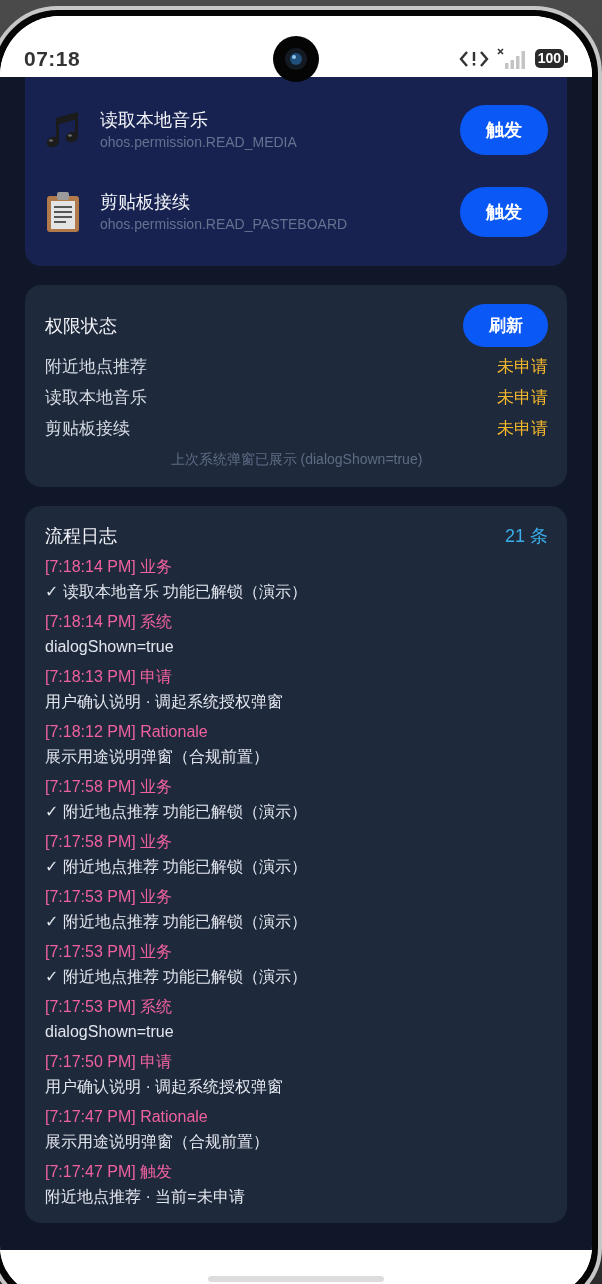  What do you see at coordinates (176, 592) in the screenshot?
I see `log-entry-message: ✓ 读取本地音乐 功能已解锁（演示）` at bounding box center [176, 592].